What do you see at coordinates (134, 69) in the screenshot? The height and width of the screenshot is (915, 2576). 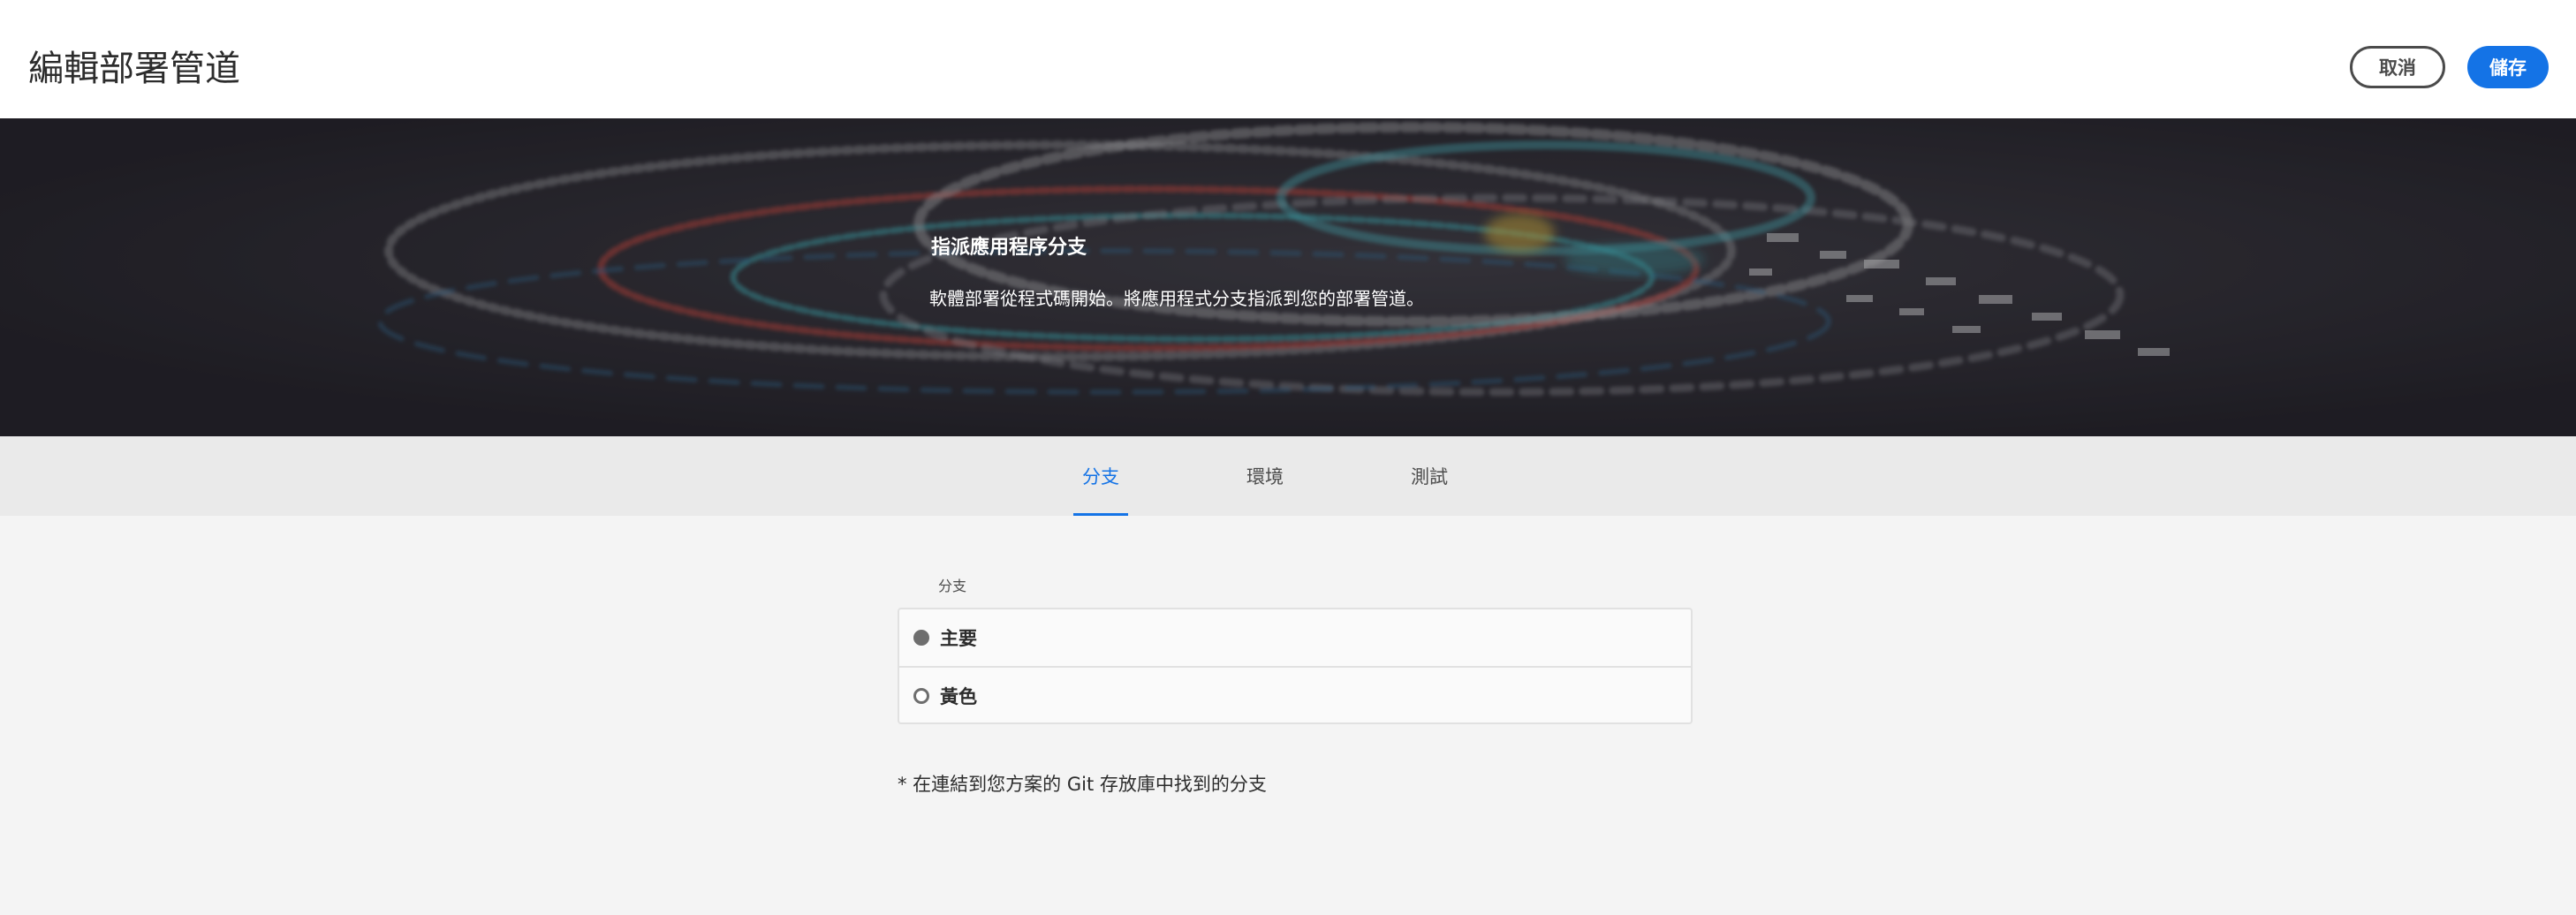 I see `page-title: 編輯部署管道` at bounding box center [134, 69].